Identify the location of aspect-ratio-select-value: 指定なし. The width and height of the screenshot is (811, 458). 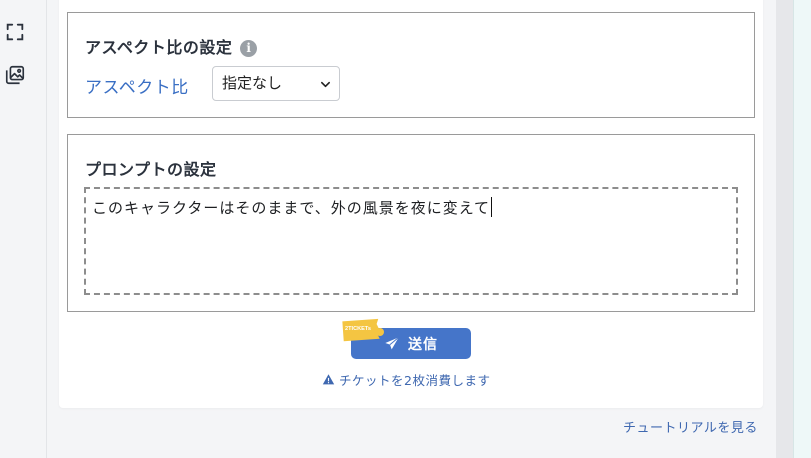
(252, 83).